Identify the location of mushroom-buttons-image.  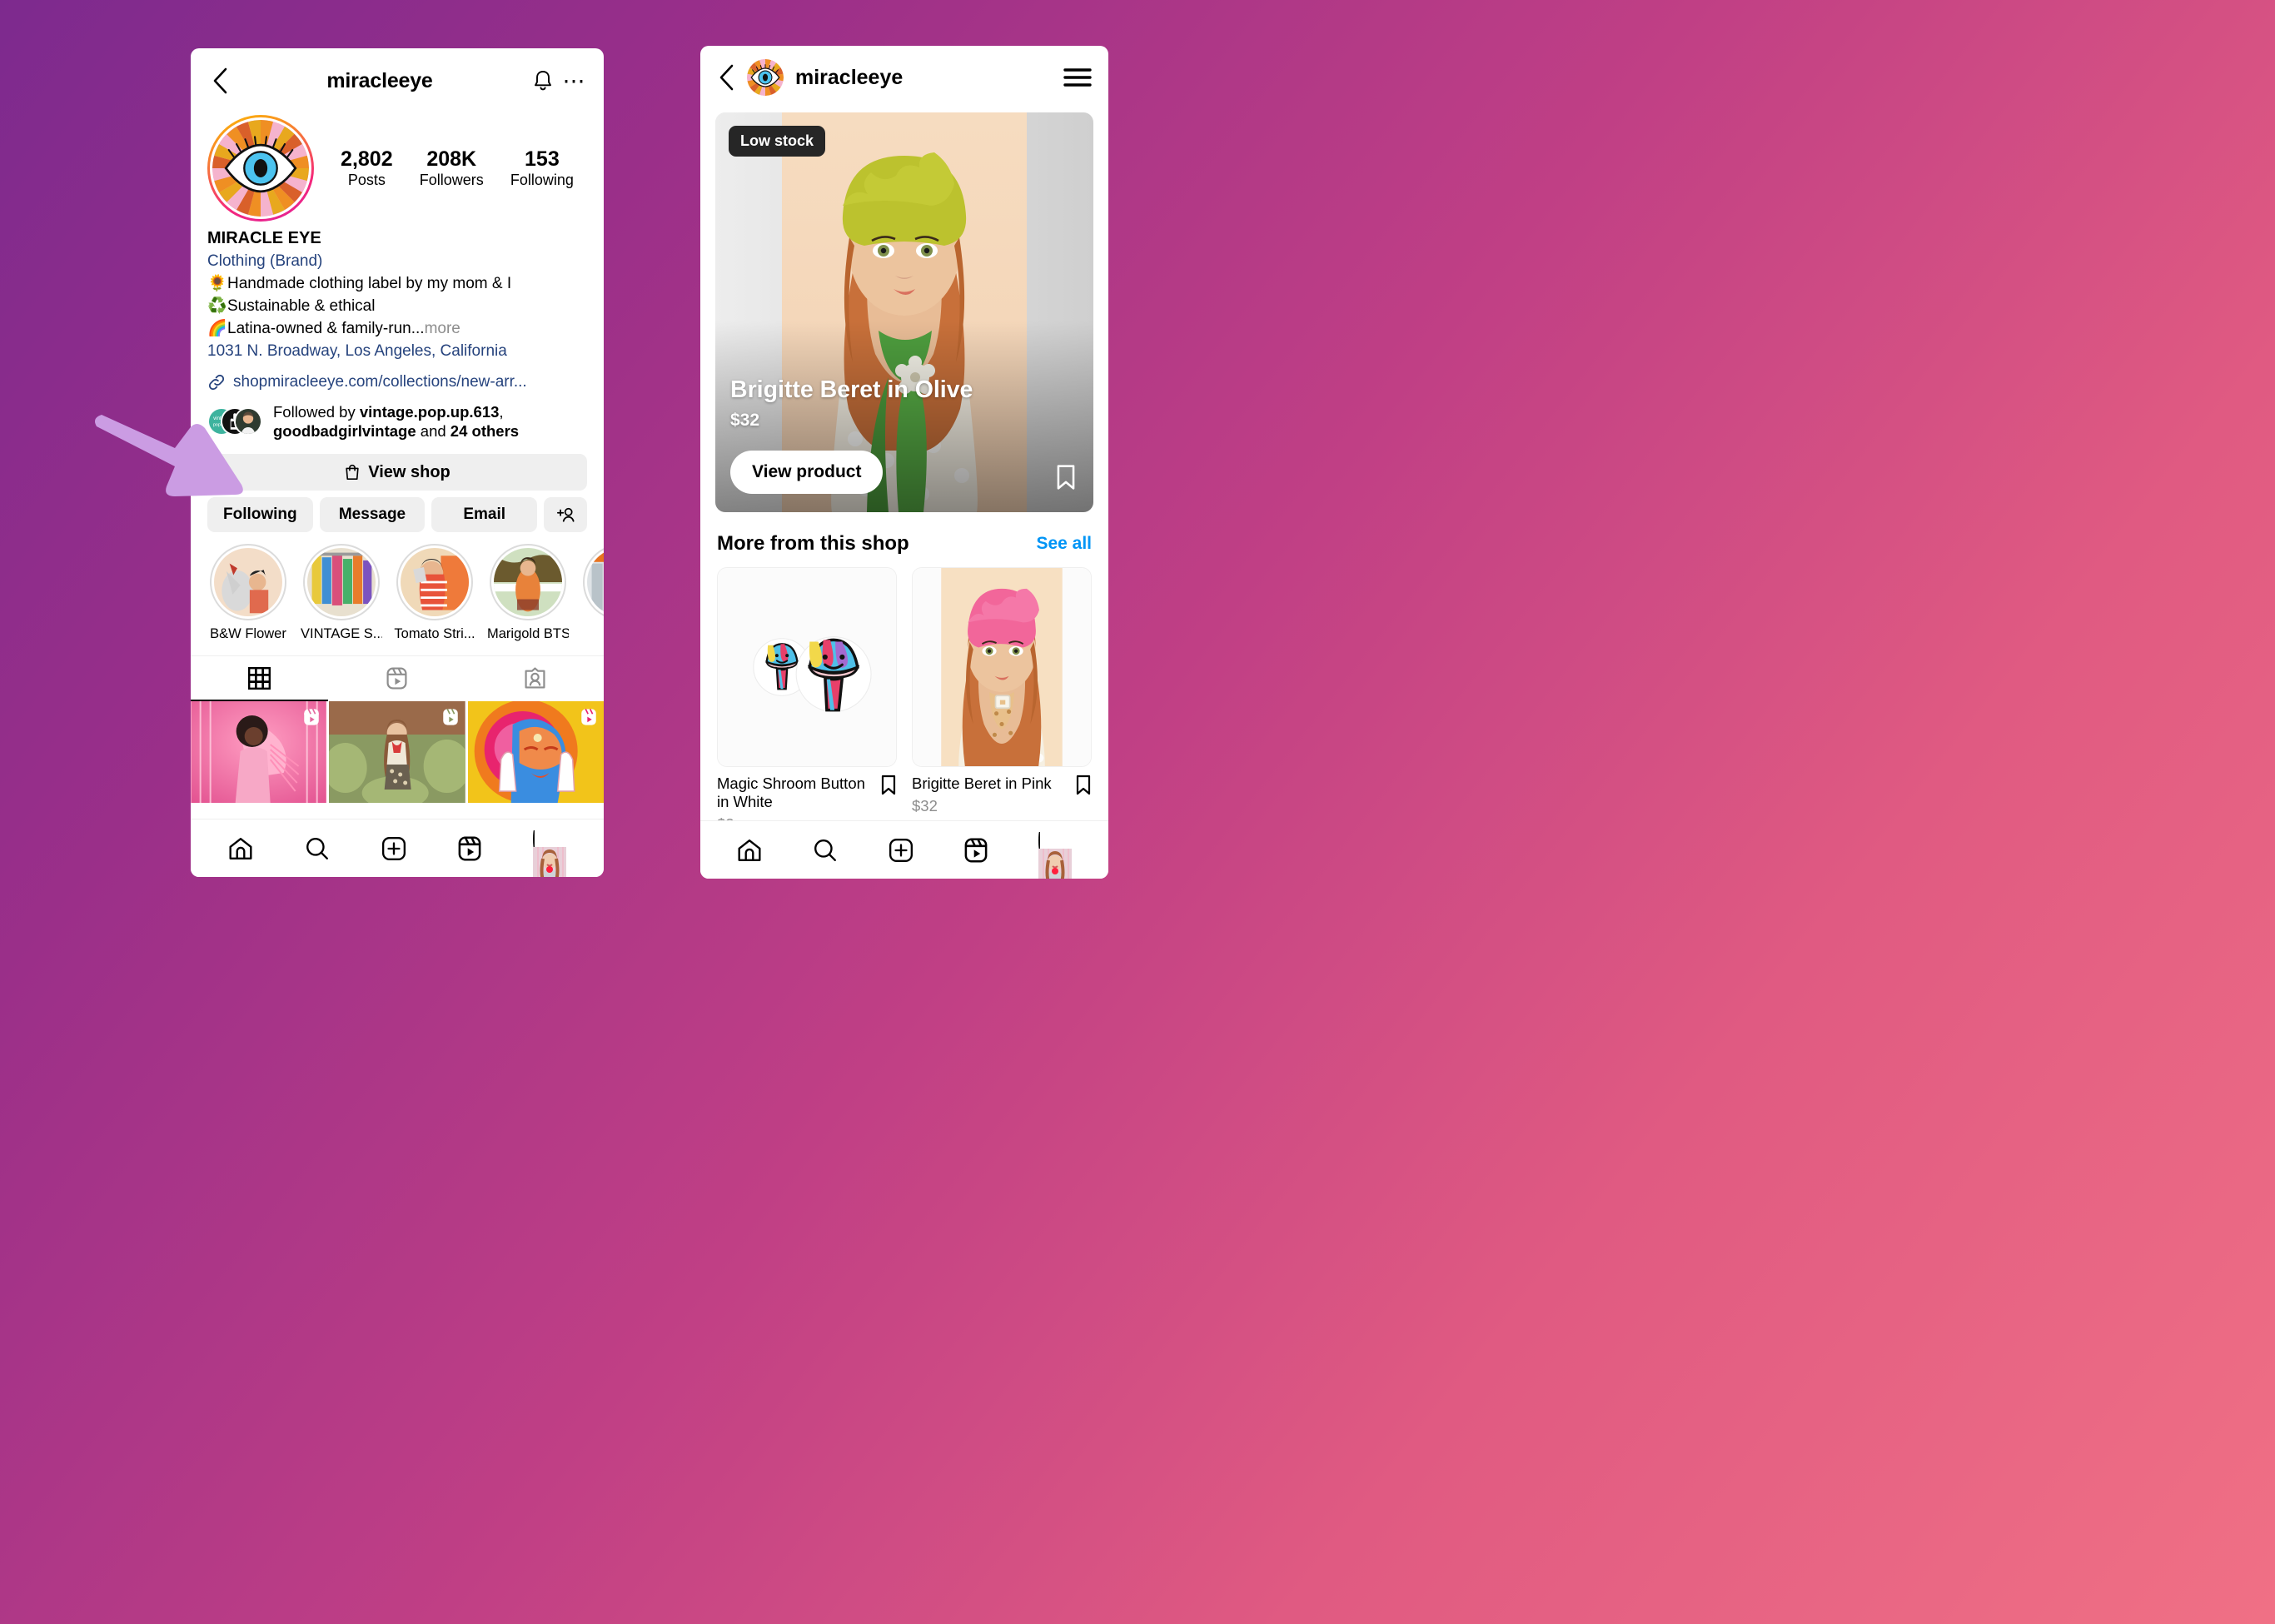
(807, 667).